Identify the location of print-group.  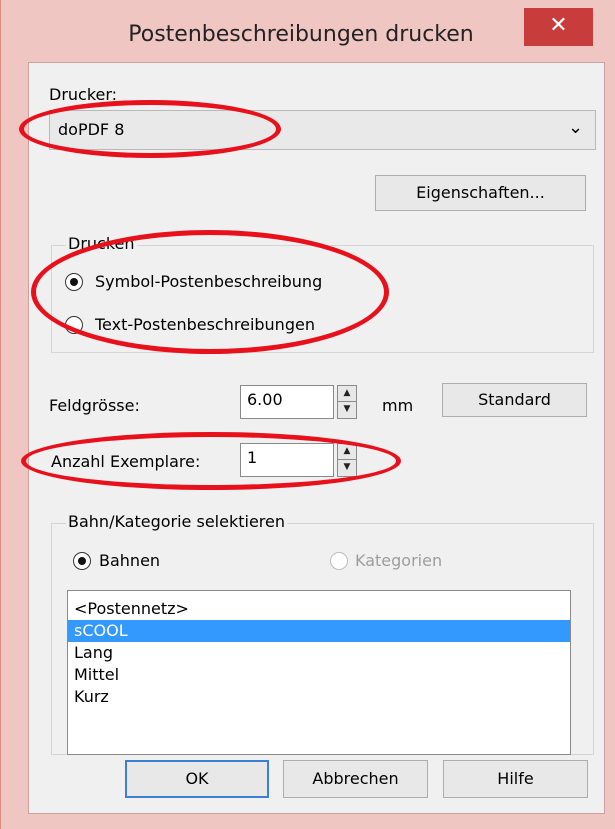
(322, 299).